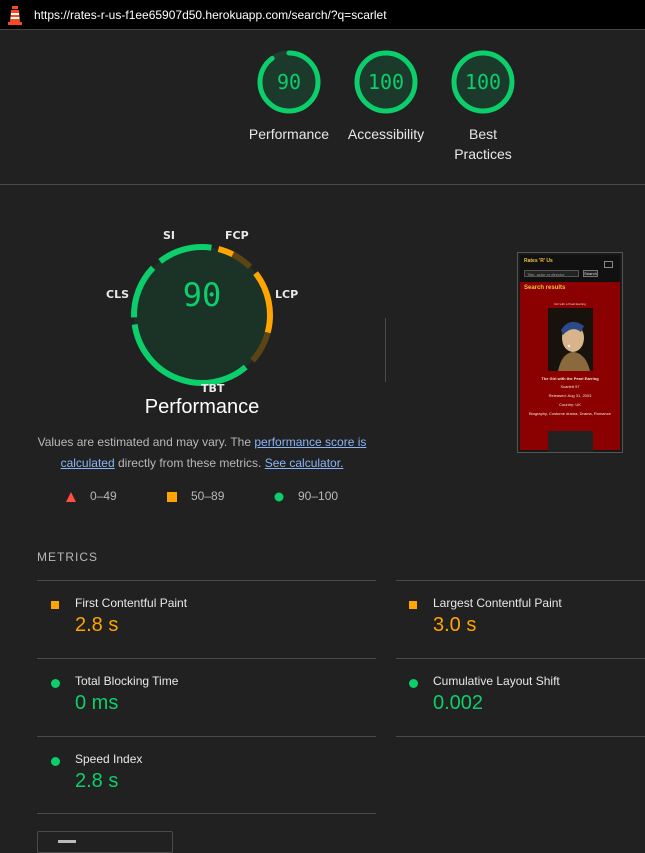 This screenshot has width=645, height=853. I want to click on gauge-label-lcp: LCP, so click(287, 294).